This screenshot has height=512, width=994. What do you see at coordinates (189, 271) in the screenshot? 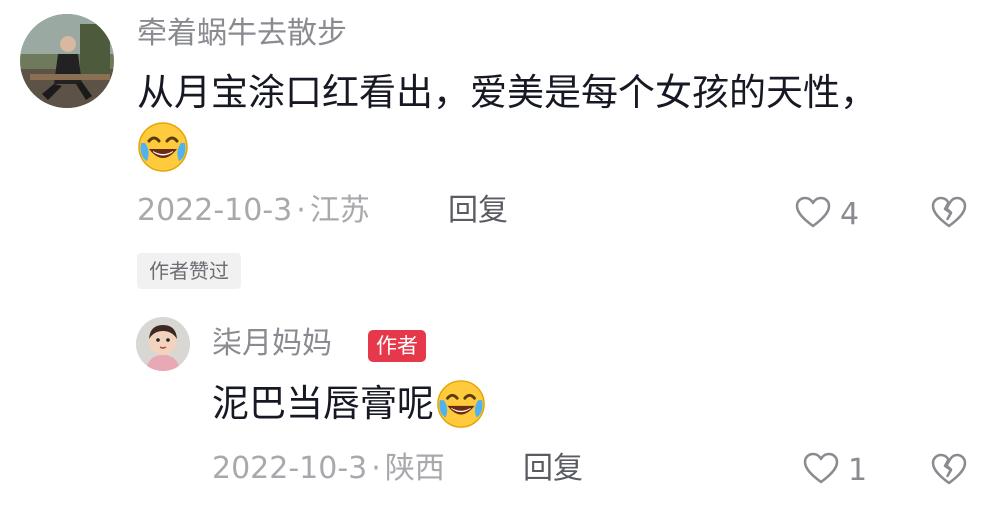
I see `liked-by-author-tag: 作者赞过` at bounding box center [189, 271].